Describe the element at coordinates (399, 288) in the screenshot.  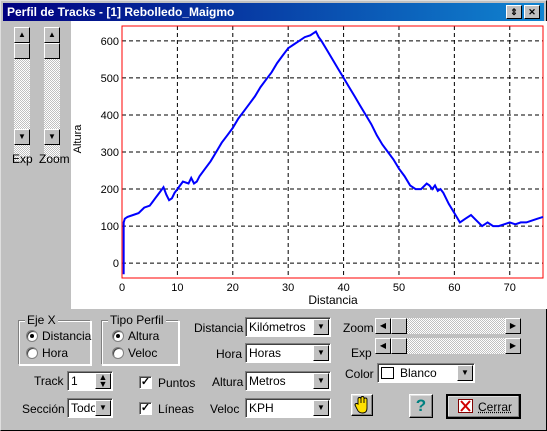
I see `x-tick-label: 50` at that location.